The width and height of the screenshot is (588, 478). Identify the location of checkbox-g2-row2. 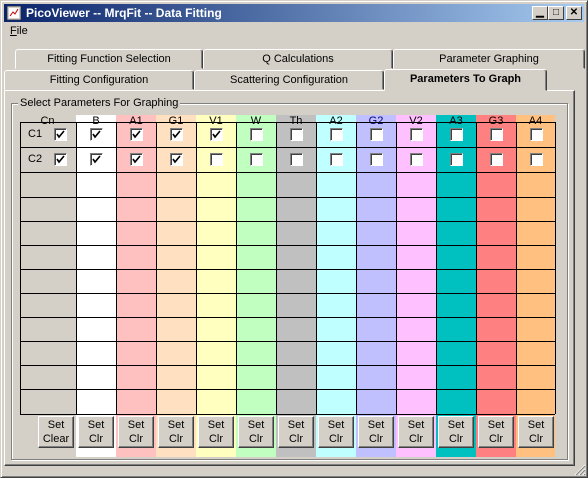
(376, 159).